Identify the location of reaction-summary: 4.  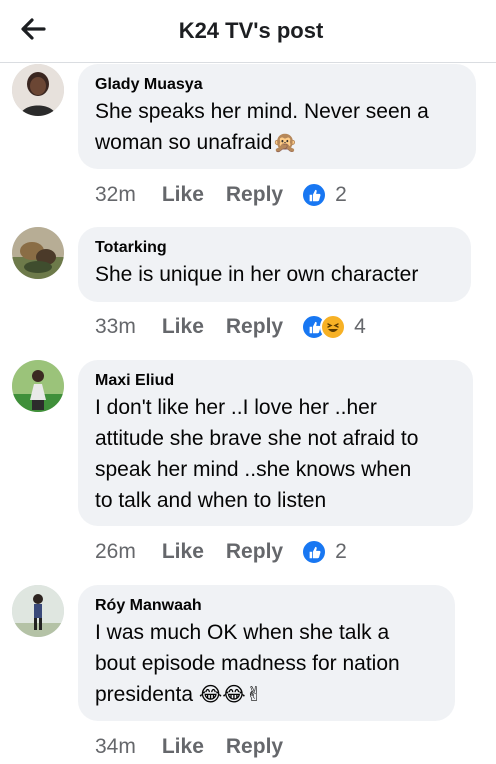
(333, 327).